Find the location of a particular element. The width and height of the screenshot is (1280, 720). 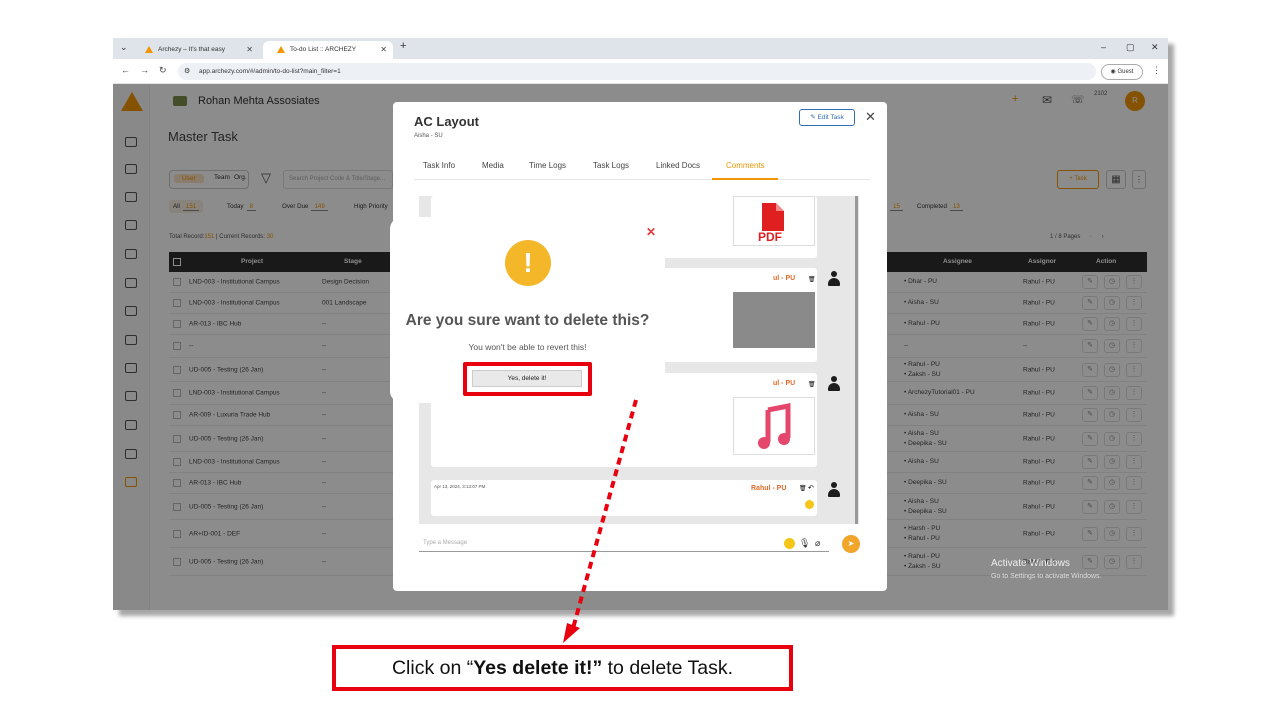

annotation-arrow is located at coordinates (600, 521).